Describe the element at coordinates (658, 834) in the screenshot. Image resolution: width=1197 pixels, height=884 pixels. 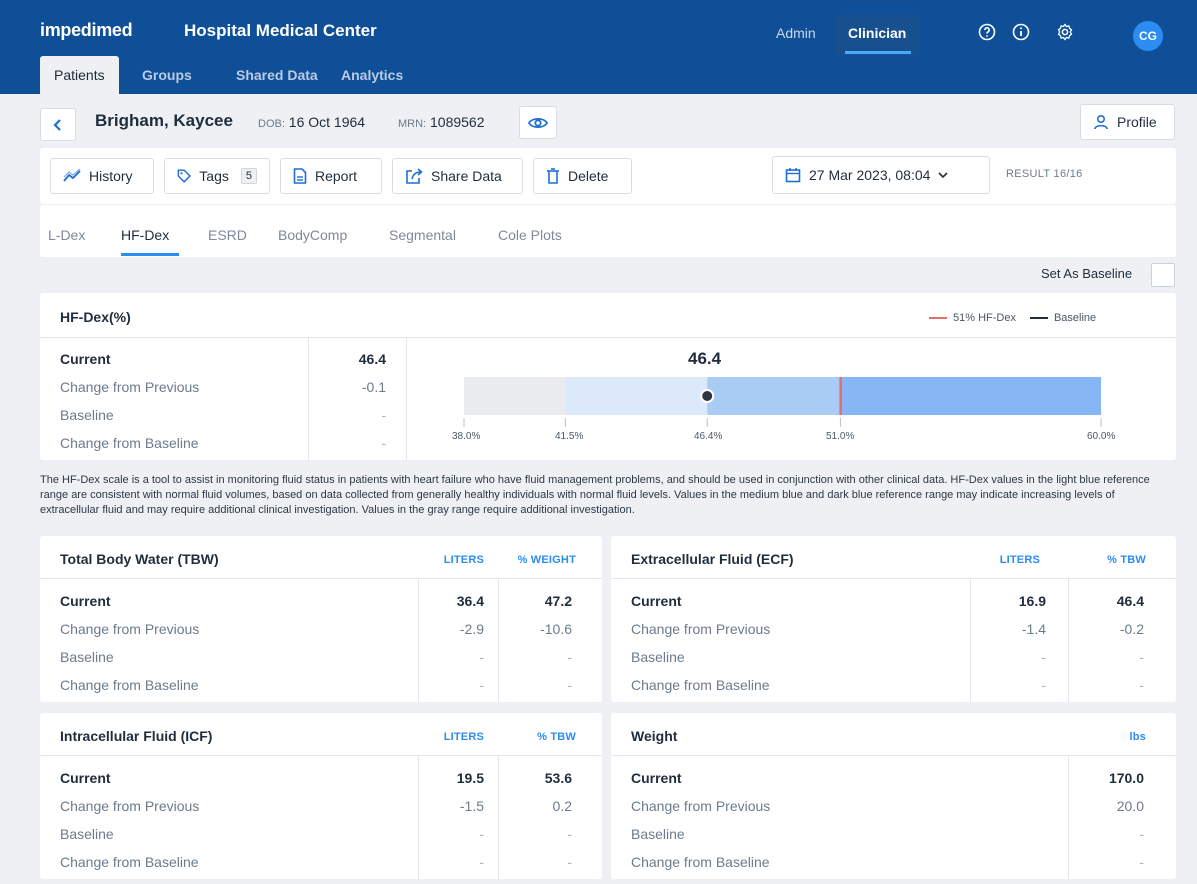
I see `weight-row-baseline: Baseline` at that location.